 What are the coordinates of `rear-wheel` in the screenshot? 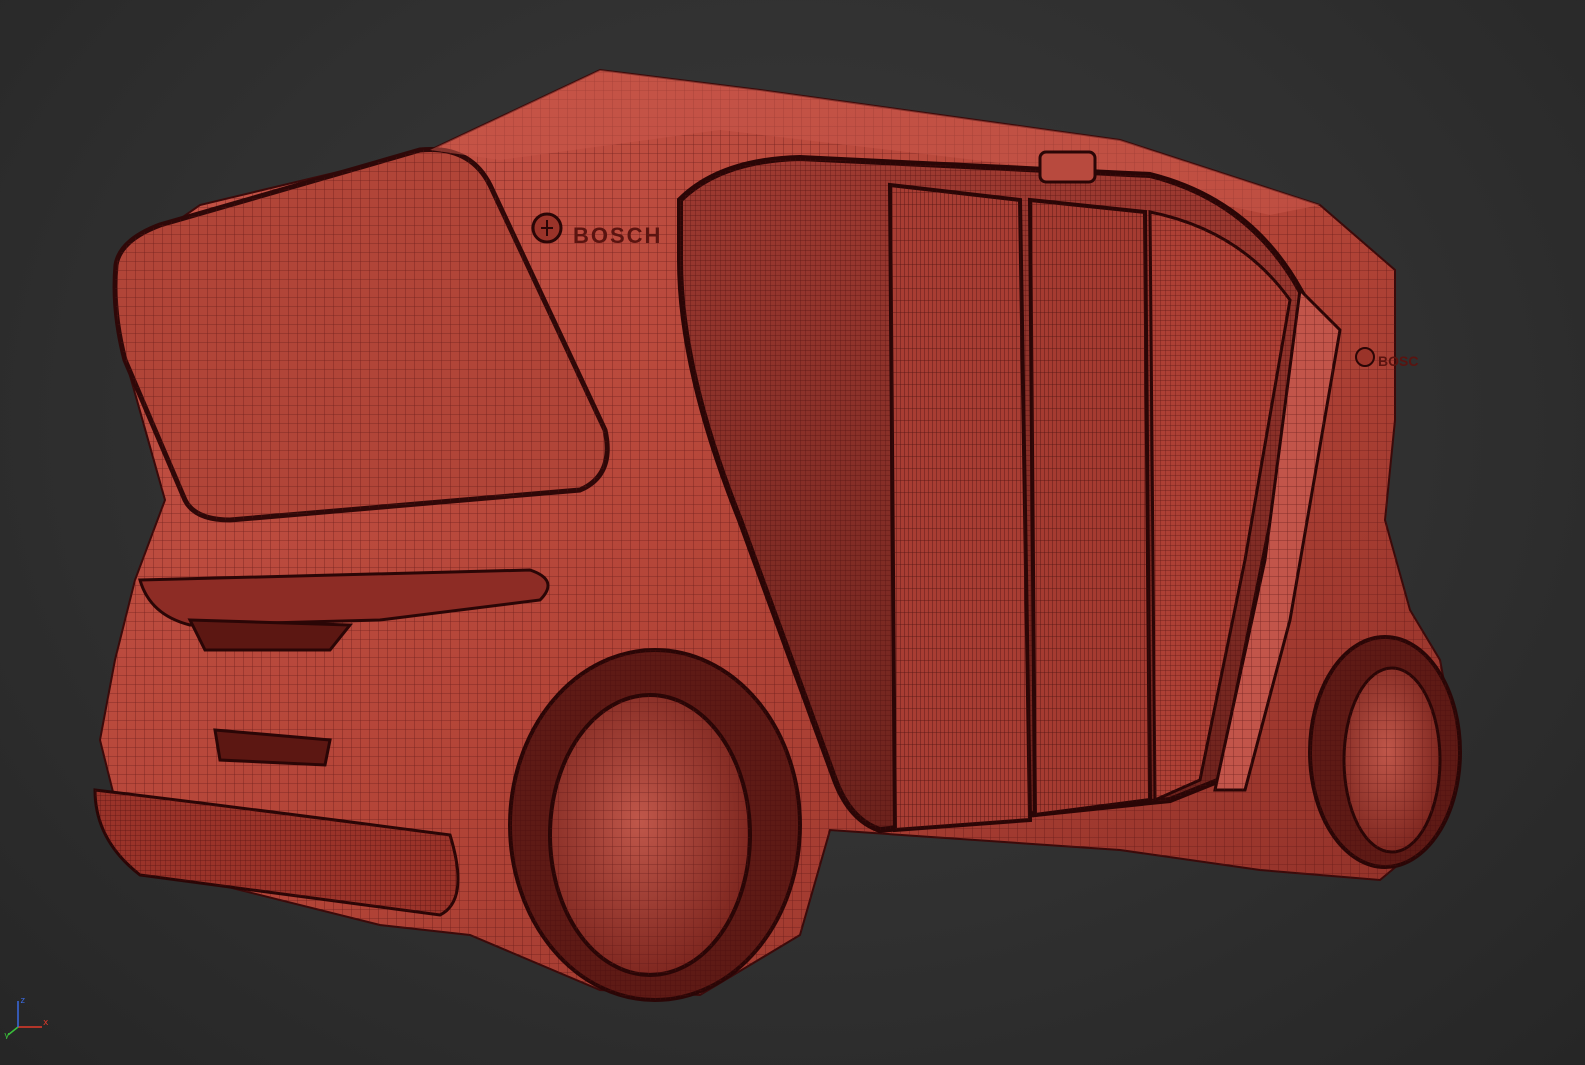 It's located at (655, 825).